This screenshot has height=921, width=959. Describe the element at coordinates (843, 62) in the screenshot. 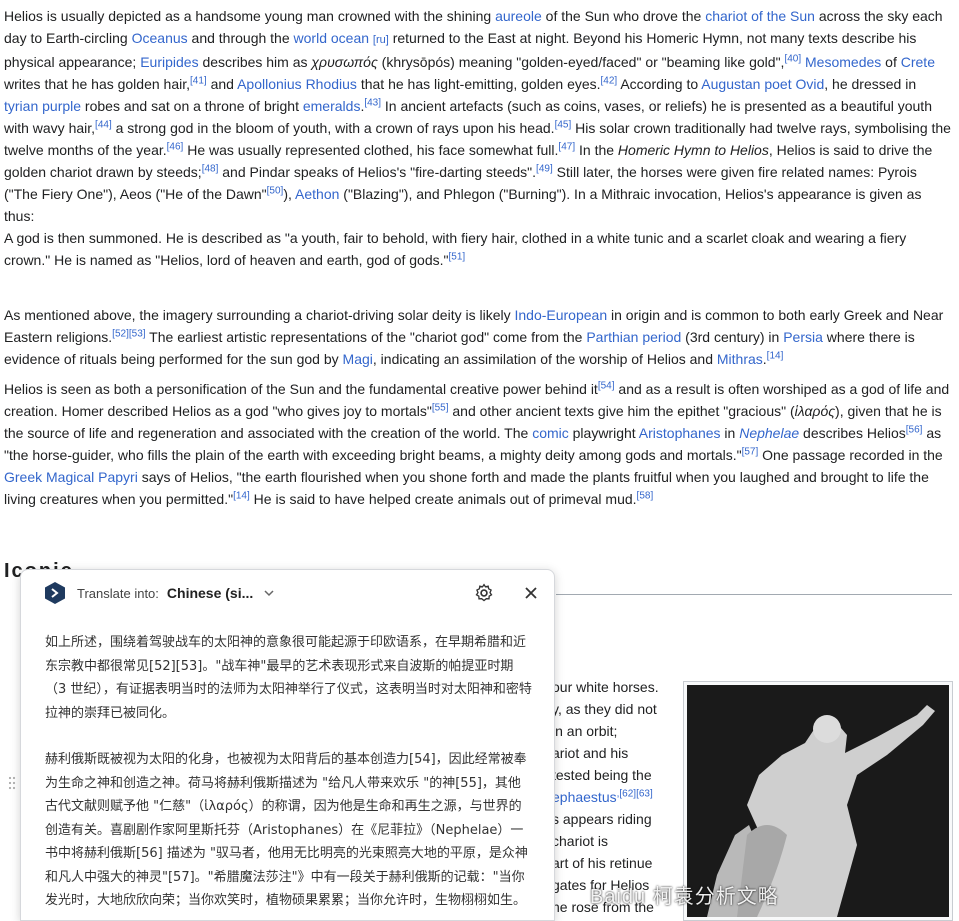

I see `link-mesomedes: Mesomedes` at that location.